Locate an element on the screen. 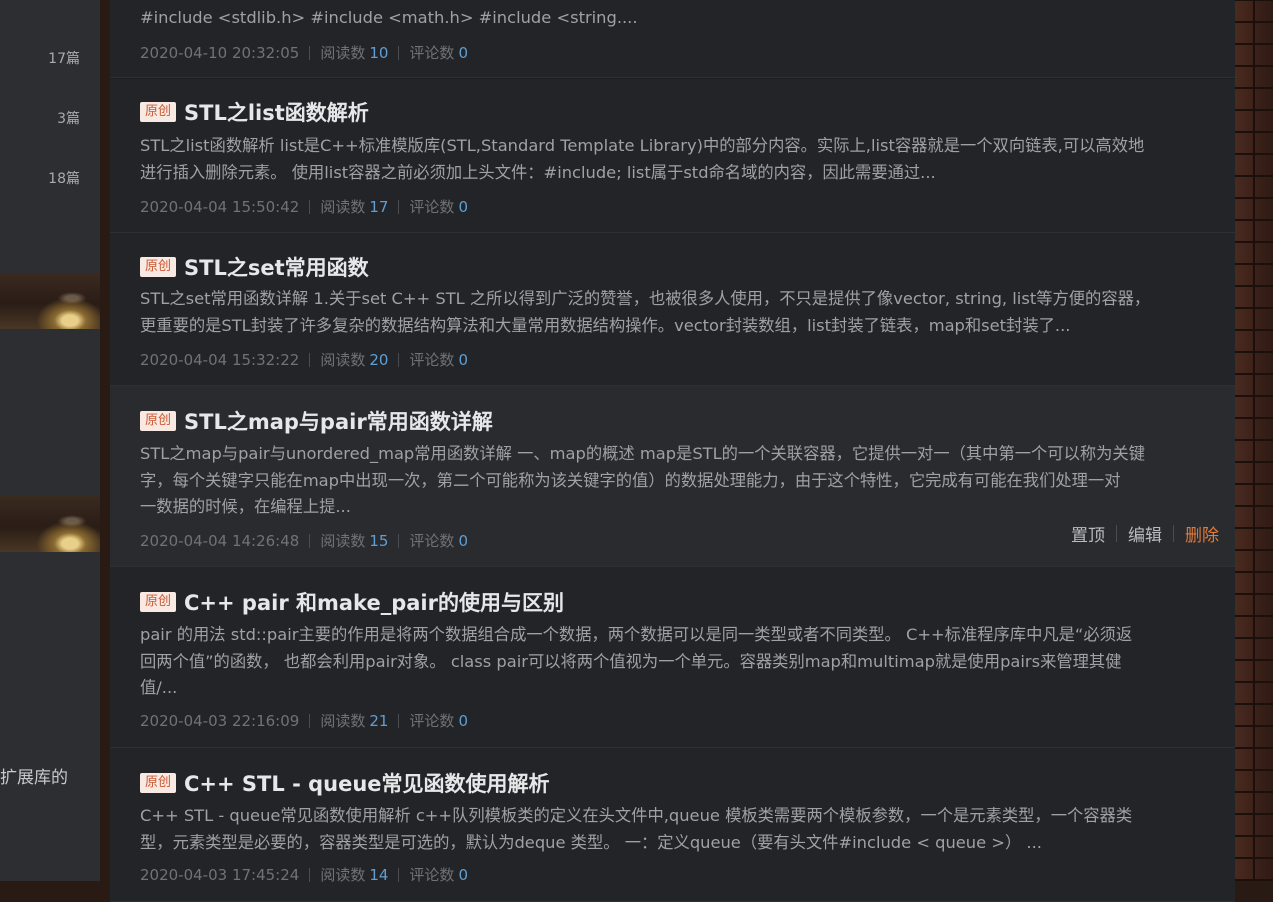 The image size is (1273, 902). article-title: STL之set常用函数 is located at coordinates (276, 267).